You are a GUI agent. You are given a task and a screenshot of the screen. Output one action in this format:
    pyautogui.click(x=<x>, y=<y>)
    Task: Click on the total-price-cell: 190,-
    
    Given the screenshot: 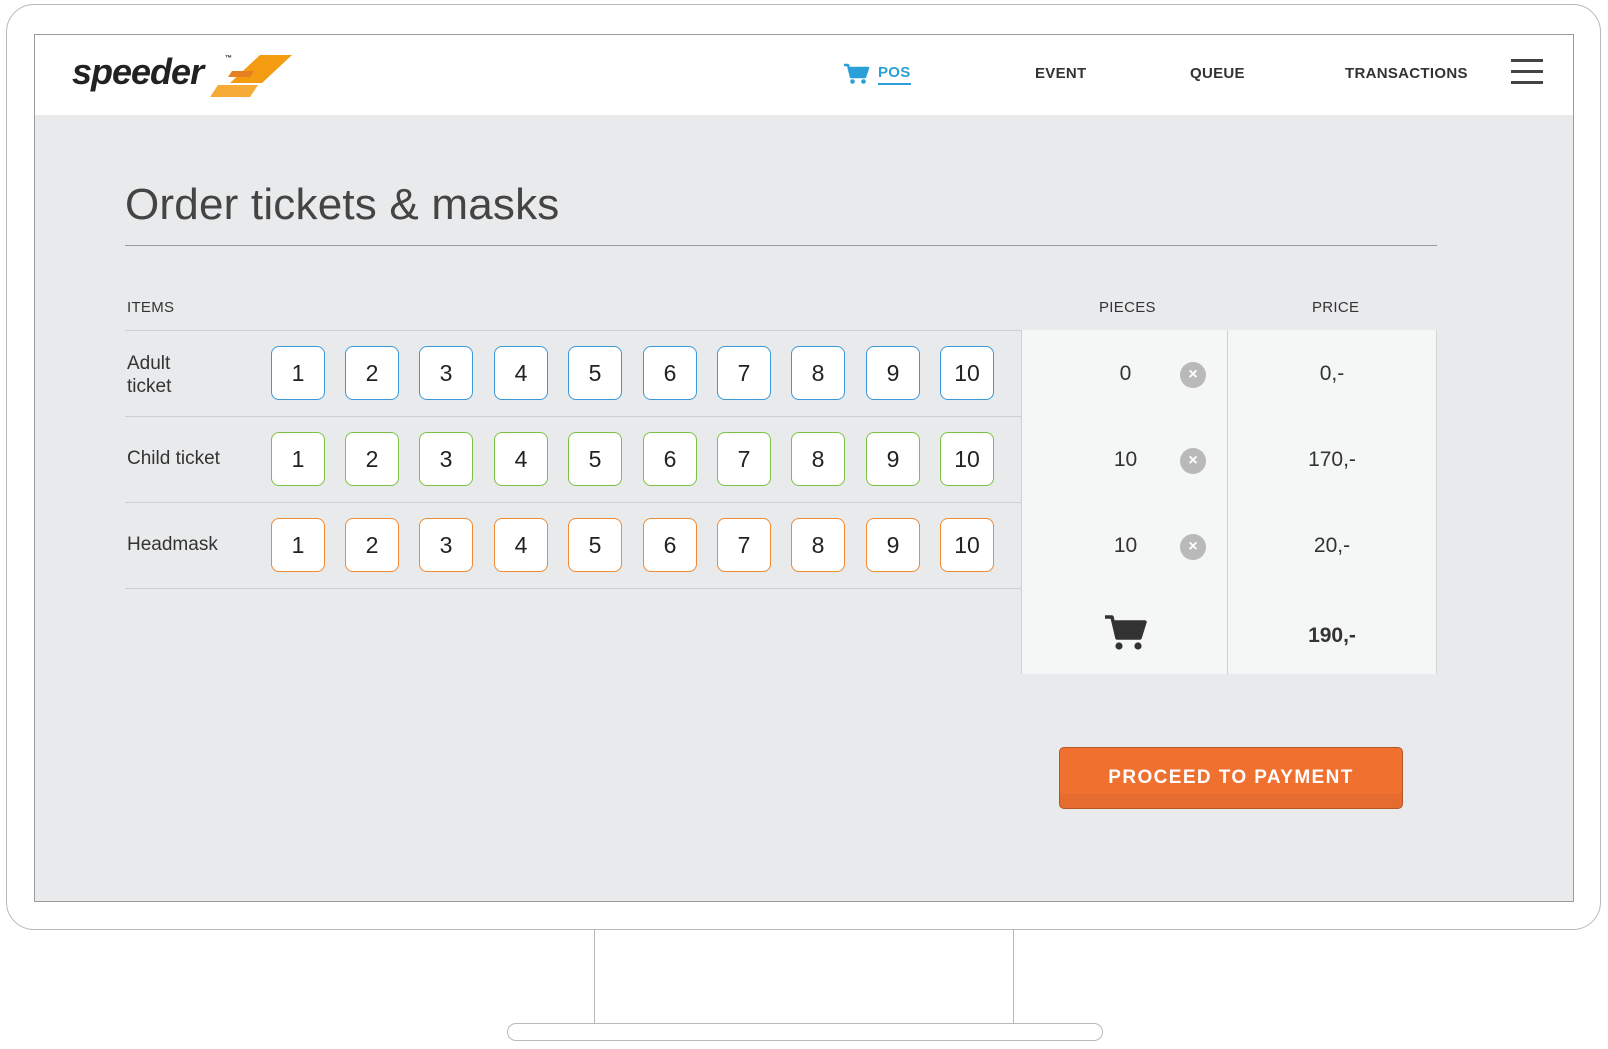 What is the action you would take?
    pyautogui.click(x=1332, y=631)
    